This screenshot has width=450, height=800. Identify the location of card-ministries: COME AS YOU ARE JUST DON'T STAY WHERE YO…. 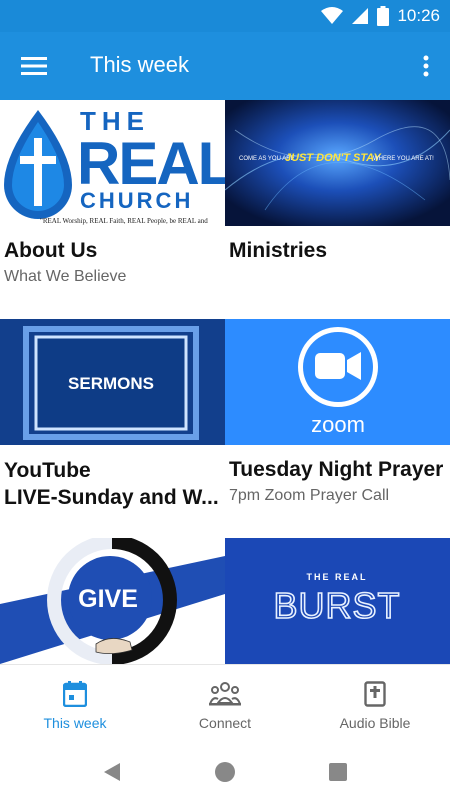
(337, 182).